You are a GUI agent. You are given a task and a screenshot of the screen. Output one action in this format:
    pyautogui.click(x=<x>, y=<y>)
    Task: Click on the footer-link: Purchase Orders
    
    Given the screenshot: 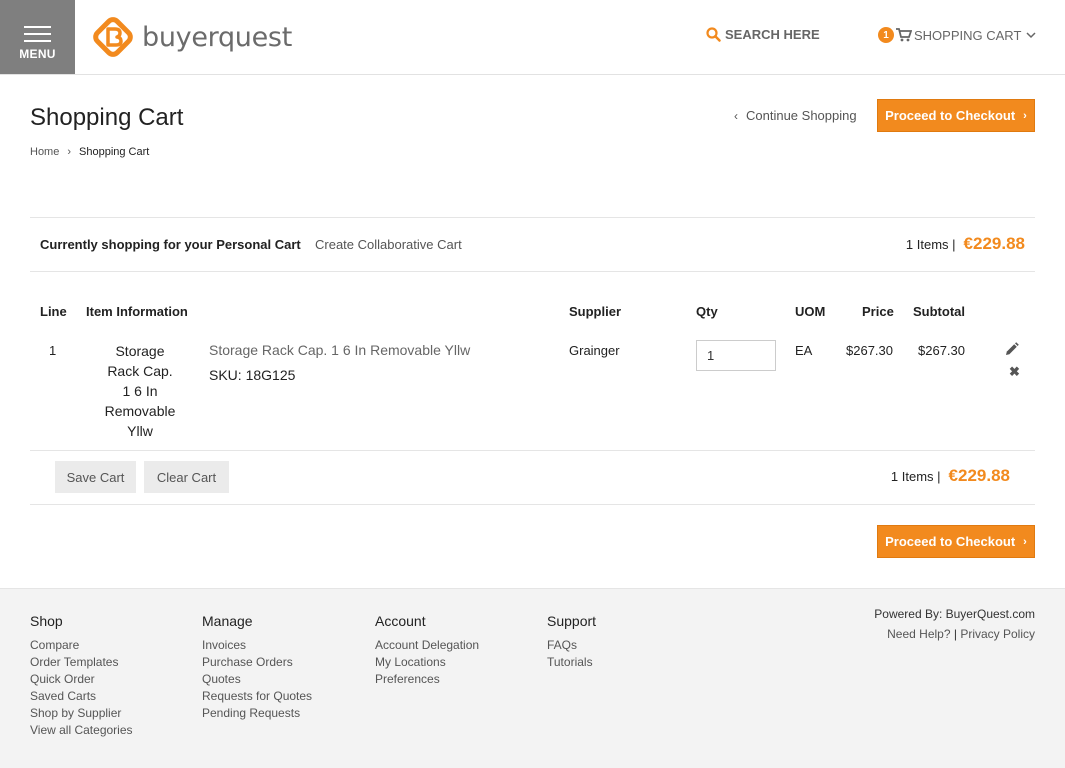 What is the action you would take?
    pyautogui.click(x=257, y=662)
    